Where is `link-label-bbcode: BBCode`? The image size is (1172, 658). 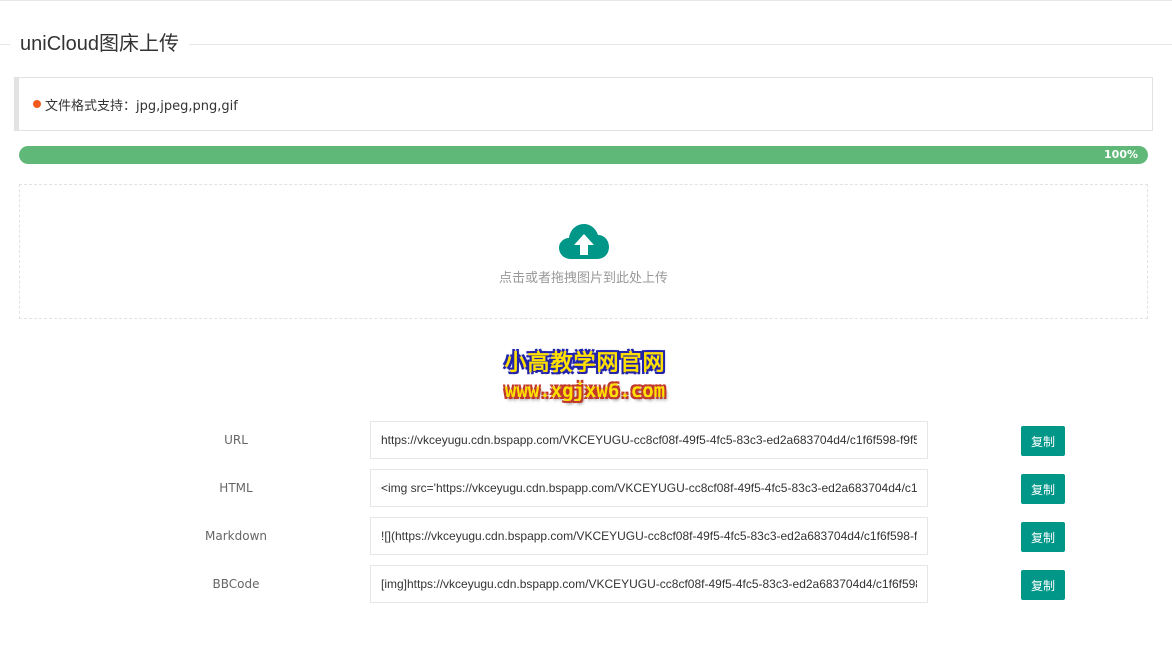 link-label-bbcode: BBCode is located at coordinates (236, 584).